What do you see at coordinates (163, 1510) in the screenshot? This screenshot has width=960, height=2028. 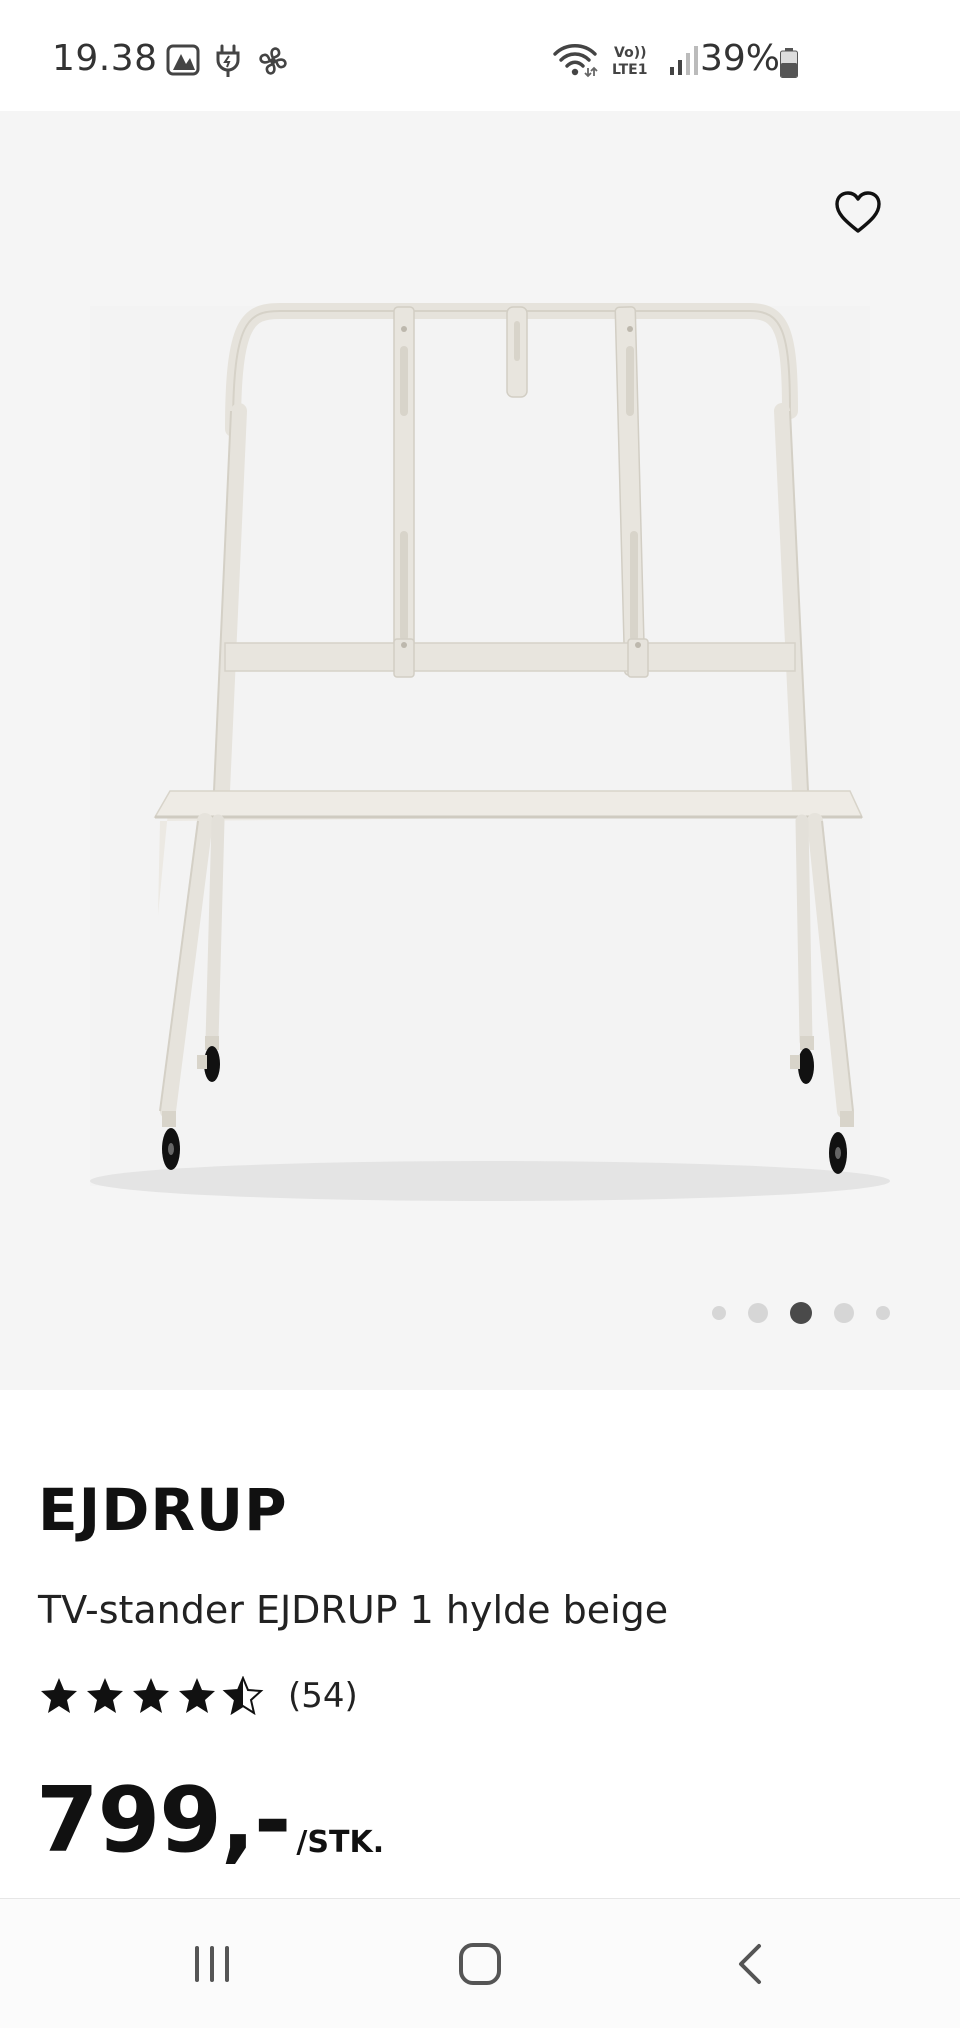 I see `product-brand: EJDRUP` at bounding box center [163, 1510].